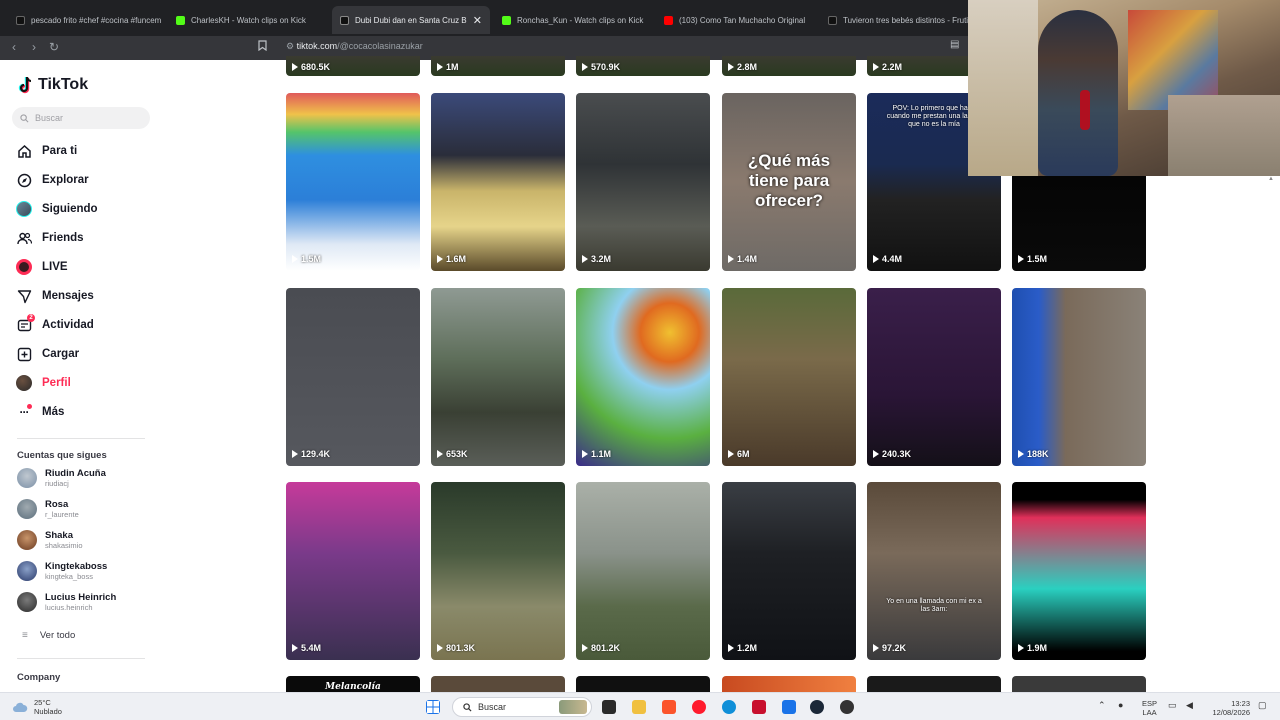 The width and height of the screenshot is (1280, 720). I want to click on nav-live: LIVE, so click(86, 267).